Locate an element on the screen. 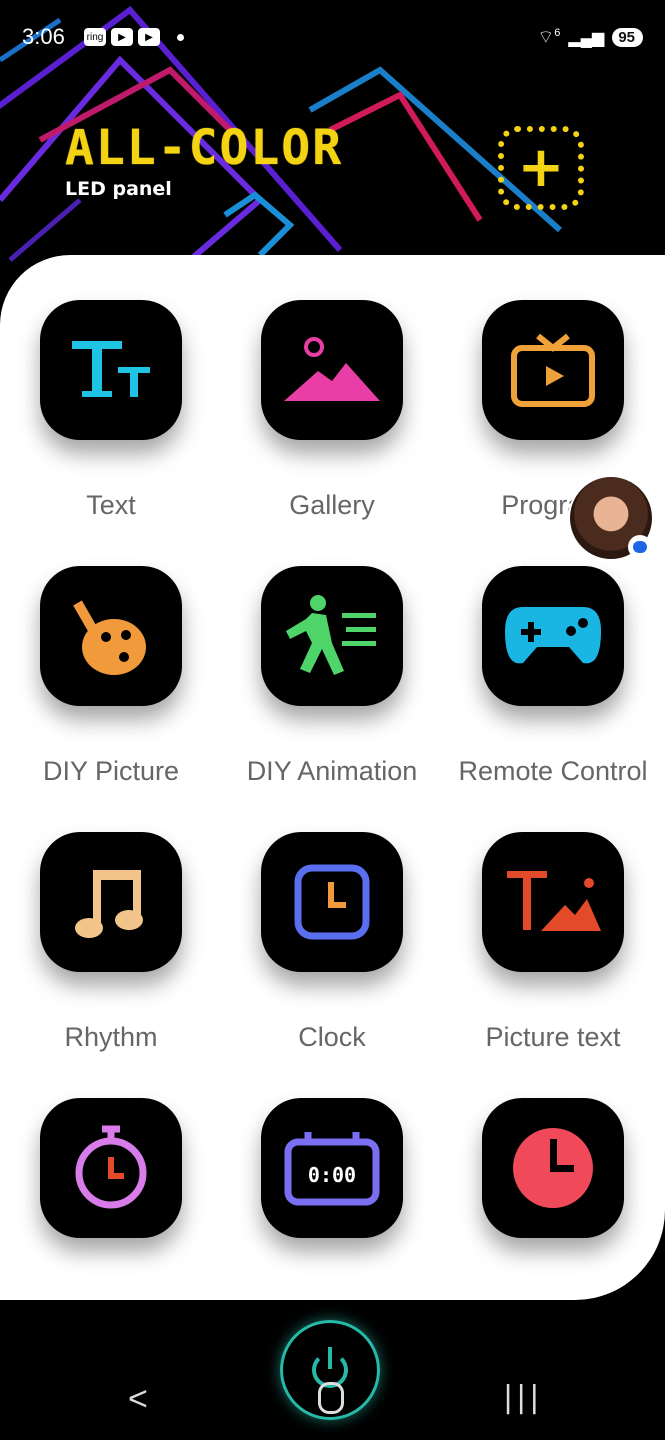 Image resolution: width=665 pixels, height=1440 pixels. tile-countdown: 0:00 is located at coordinates (332, 1193).